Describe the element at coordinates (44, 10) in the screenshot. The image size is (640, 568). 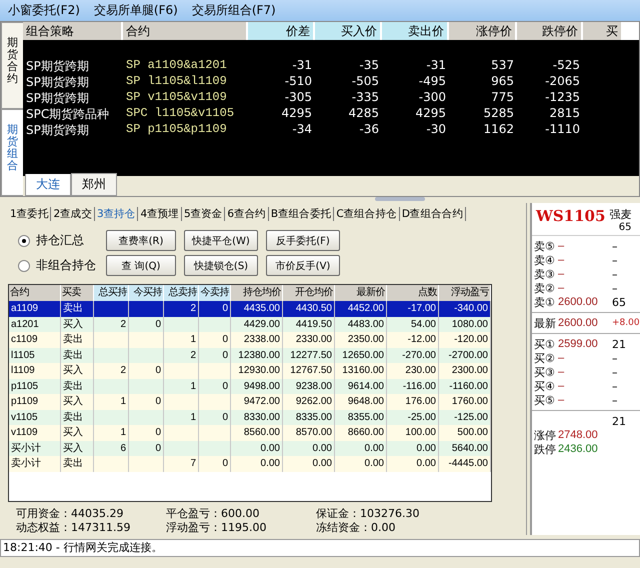
I see `menu-item: 小窗委托(F2)` at that location.